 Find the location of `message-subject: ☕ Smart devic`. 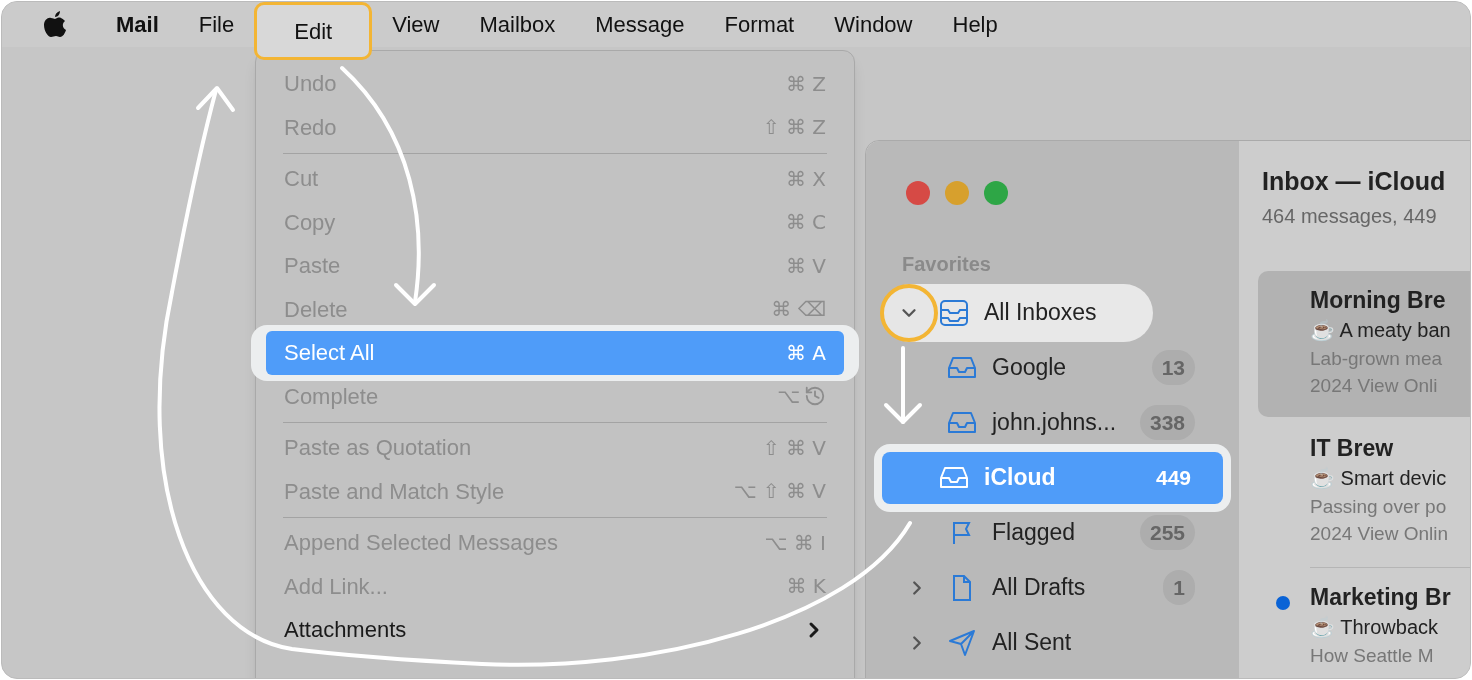

message-subject: ☕ Smart devic is located at coordinates (1379, 478).